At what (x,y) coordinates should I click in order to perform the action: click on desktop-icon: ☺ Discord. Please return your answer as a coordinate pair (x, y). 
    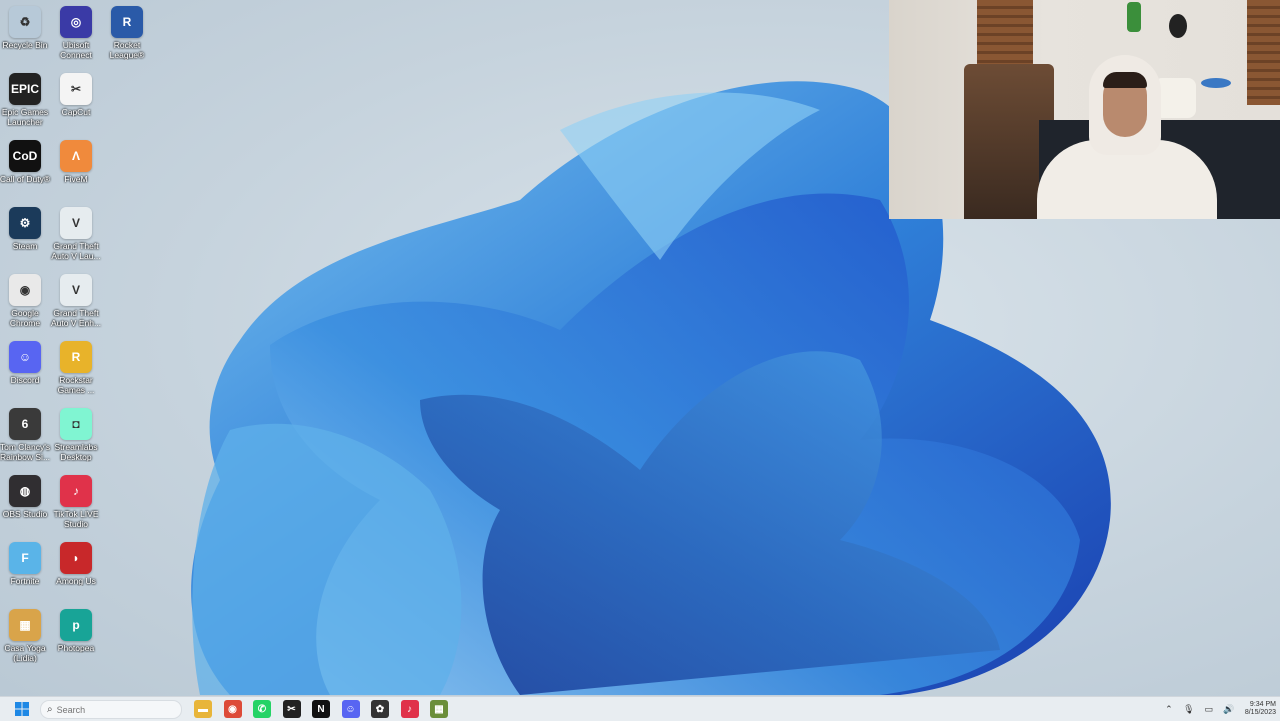
    Looking at the image, I should click on (26, 370).